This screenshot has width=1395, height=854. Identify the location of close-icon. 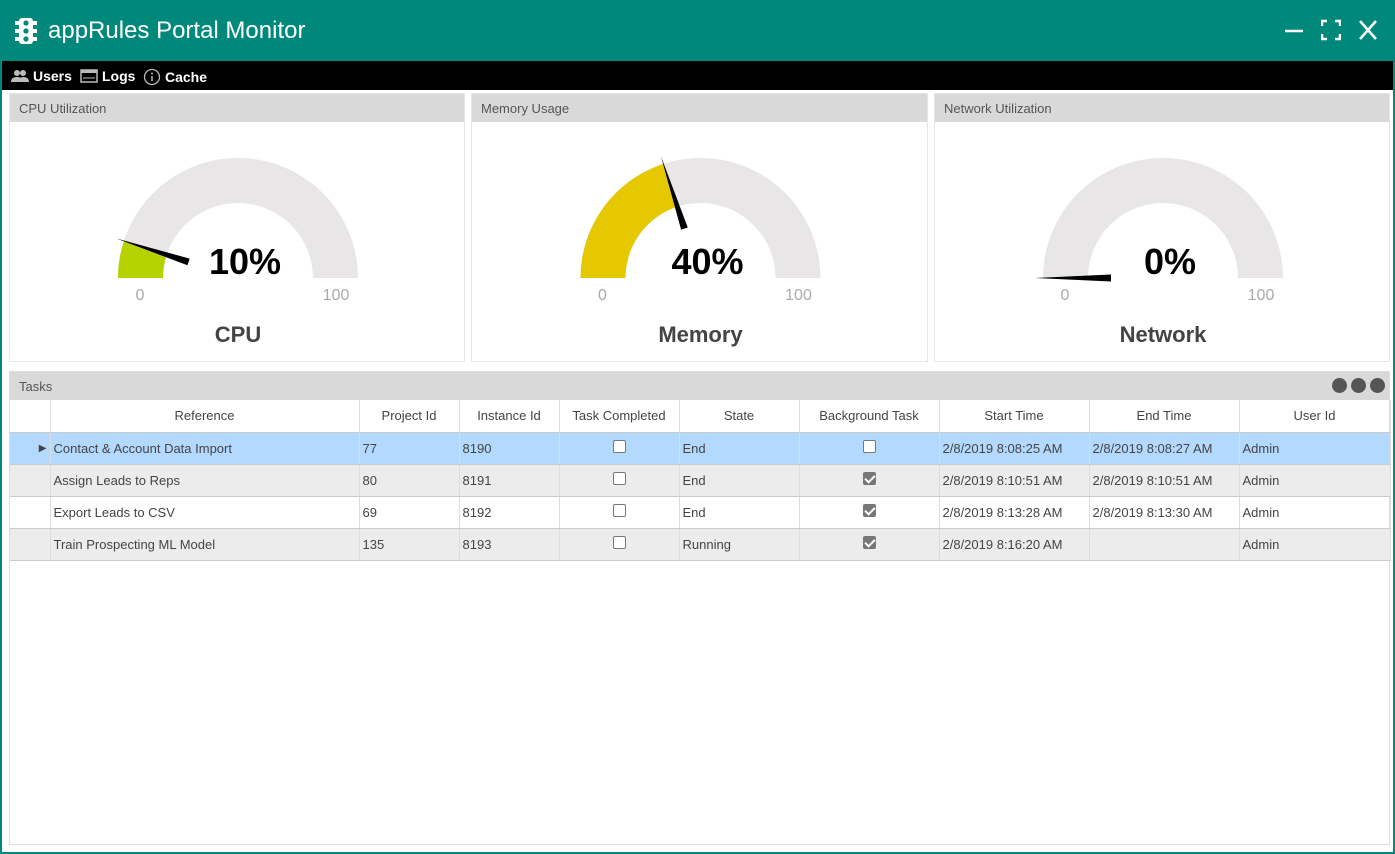
(1368, 30).